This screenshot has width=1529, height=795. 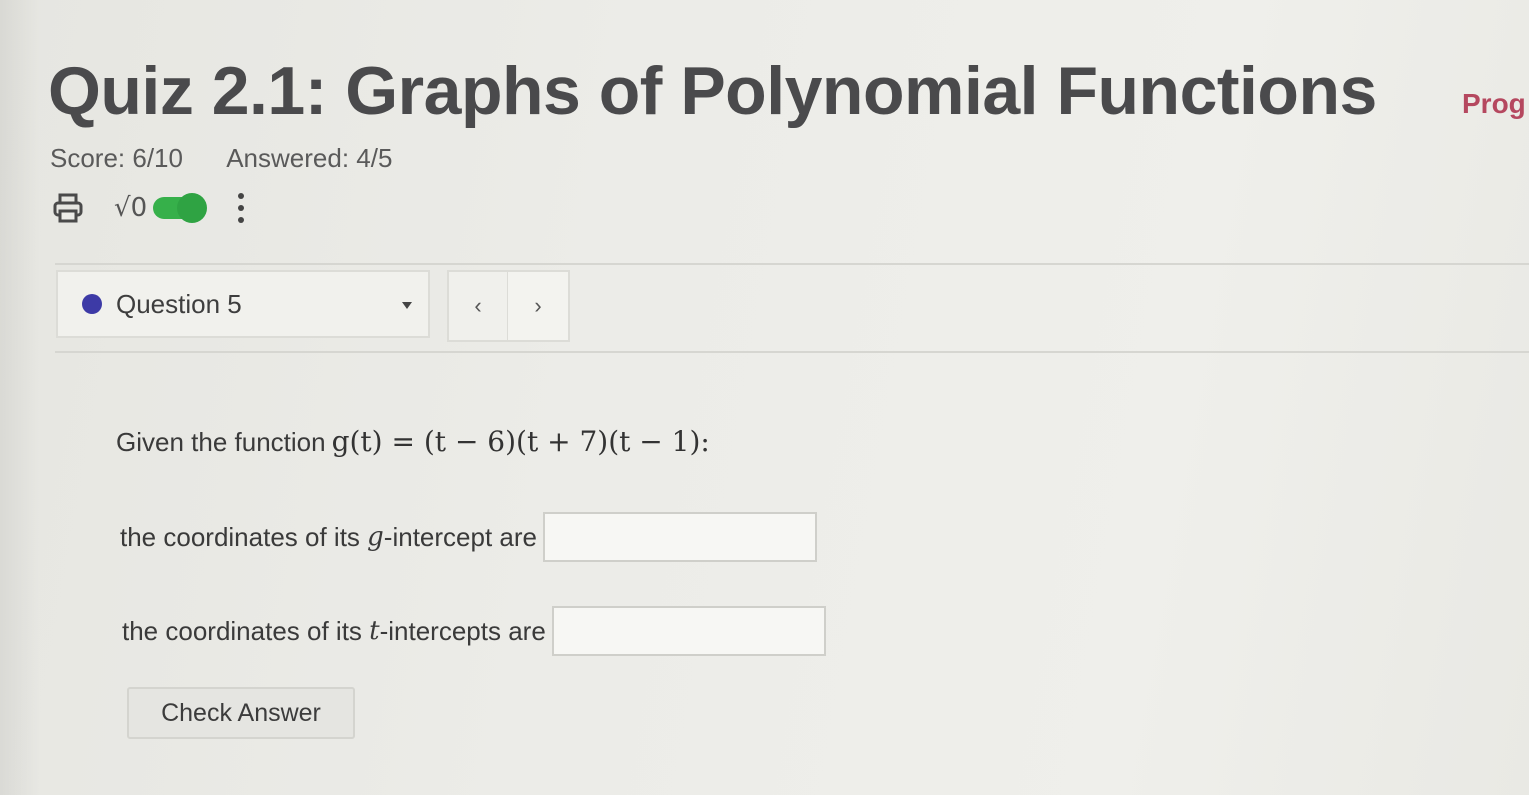 I want to click on question-select-label: Question 5, so click(x=179, y=303).